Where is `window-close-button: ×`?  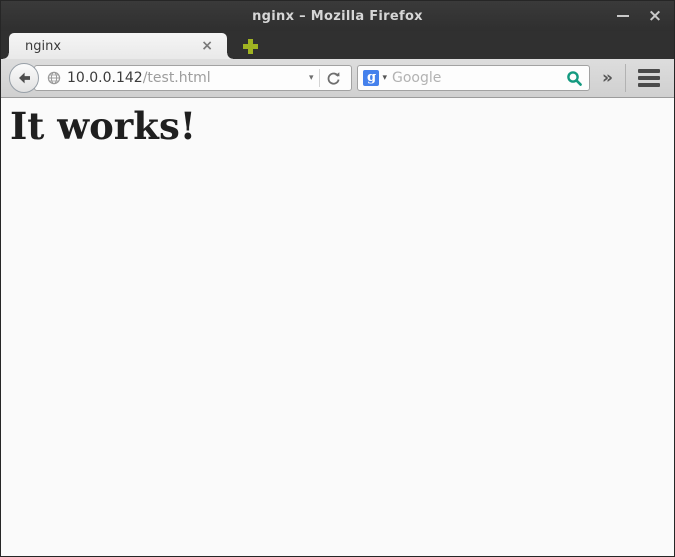 window-close-button: × is located at coordinates (655, 16).